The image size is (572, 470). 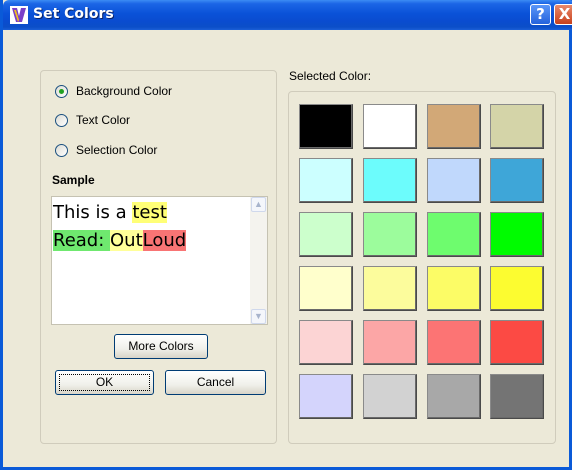 What do you see at coordinates (149, 212) in the screenshot?
I see `sample-selected-word: test` at bounding box center [149, 212].